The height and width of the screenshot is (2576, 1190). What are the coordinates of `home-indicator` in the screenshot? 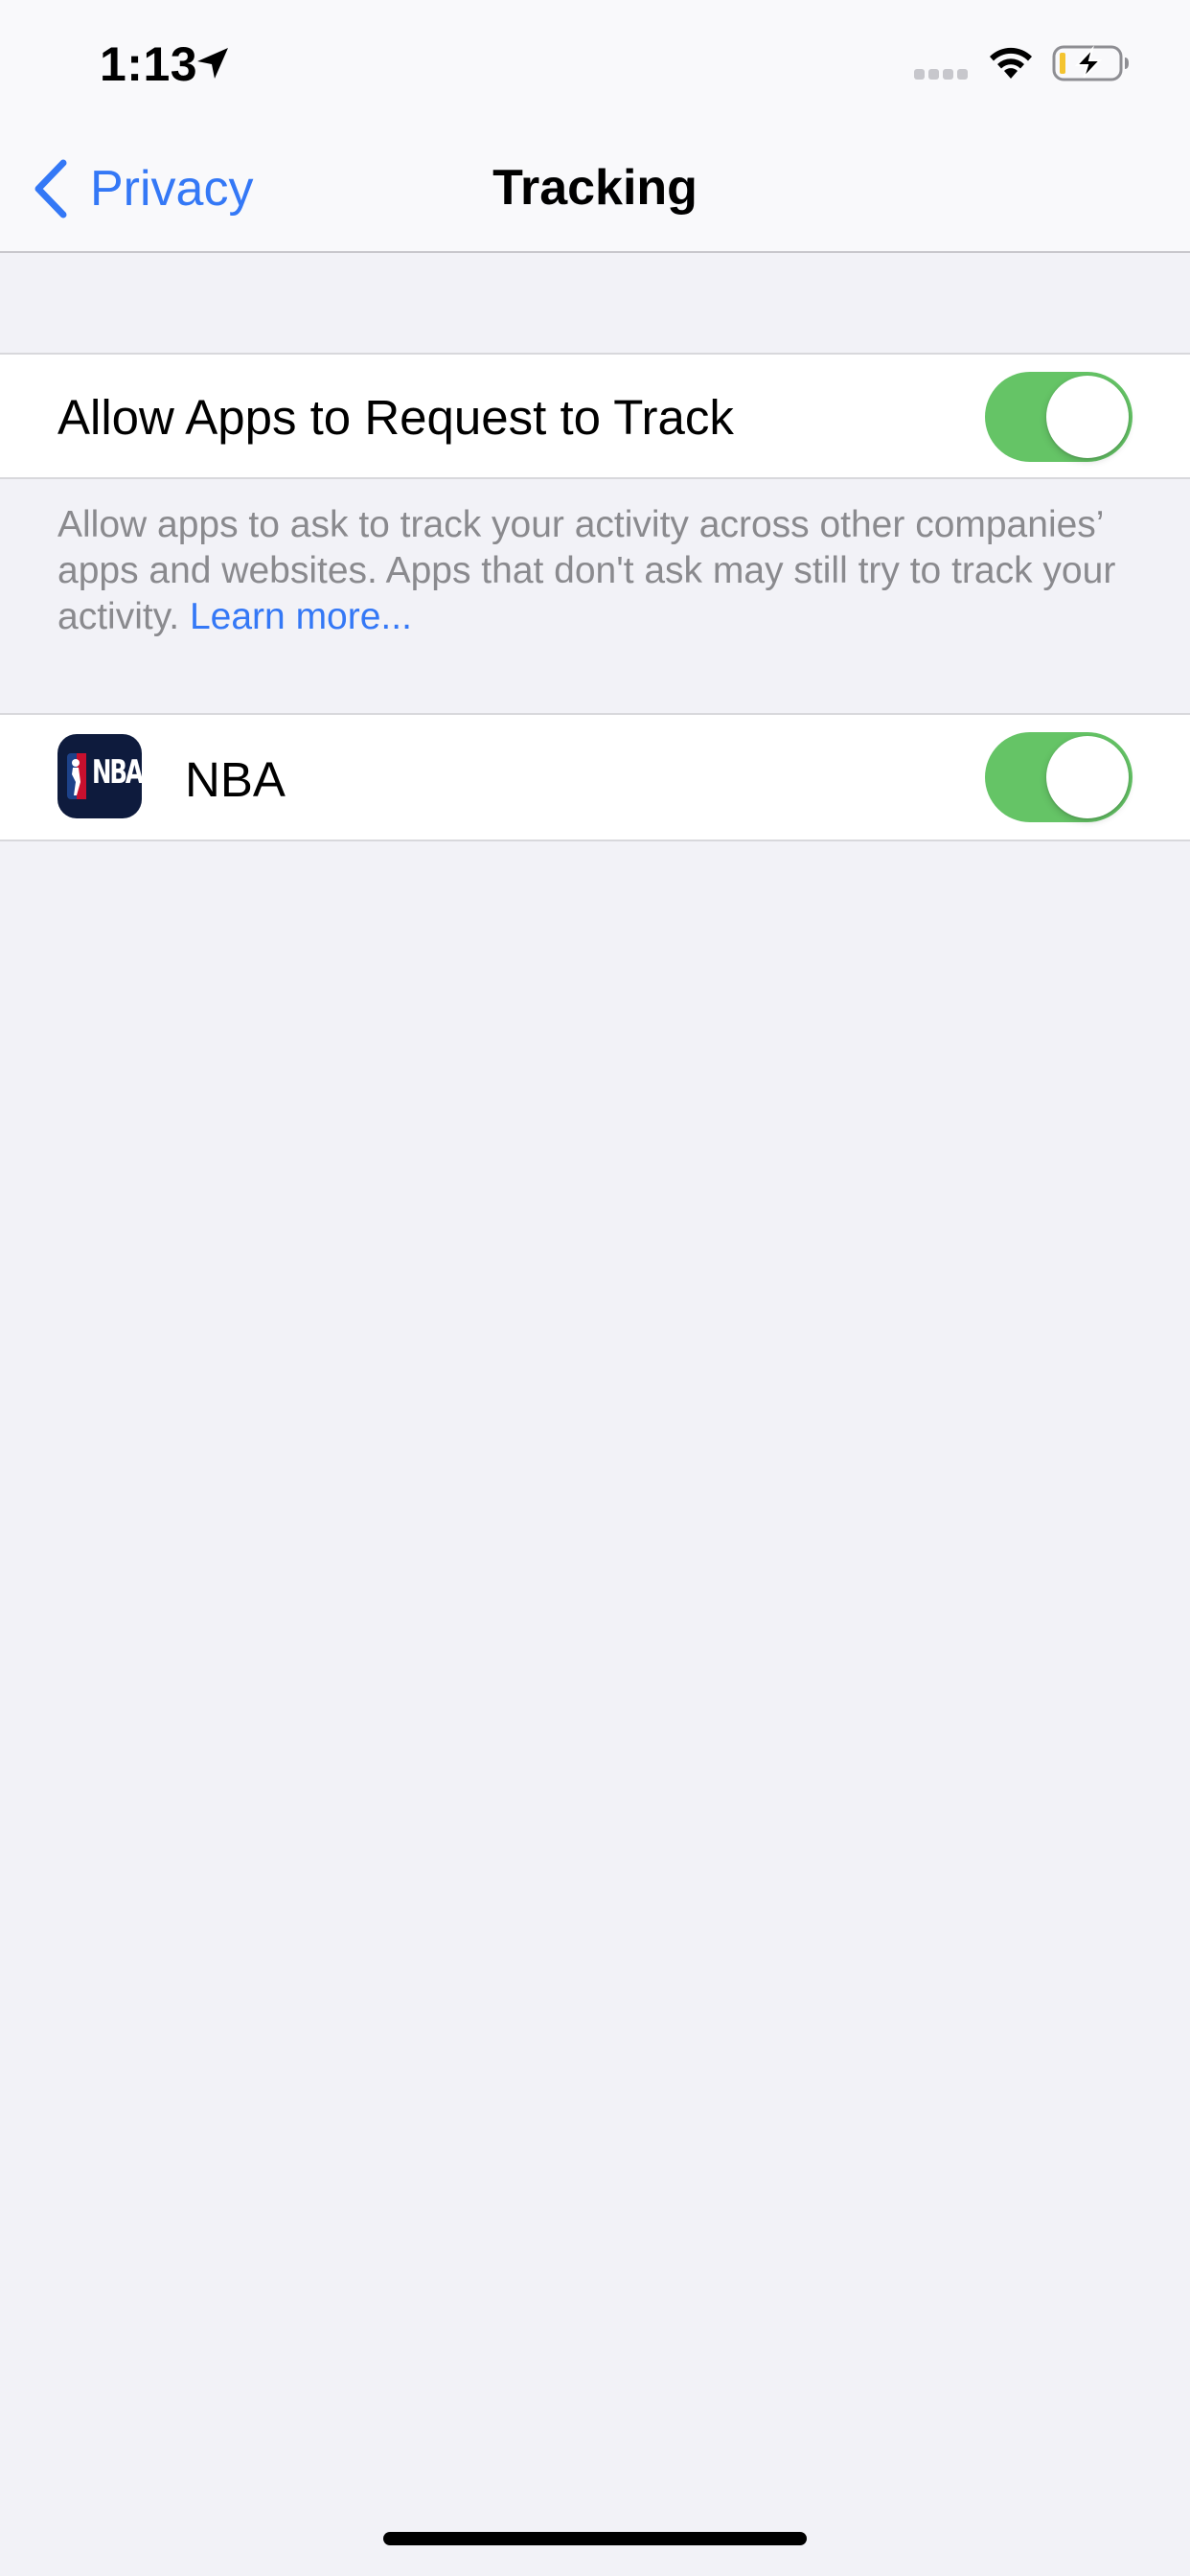 It's located at (595, 2538).